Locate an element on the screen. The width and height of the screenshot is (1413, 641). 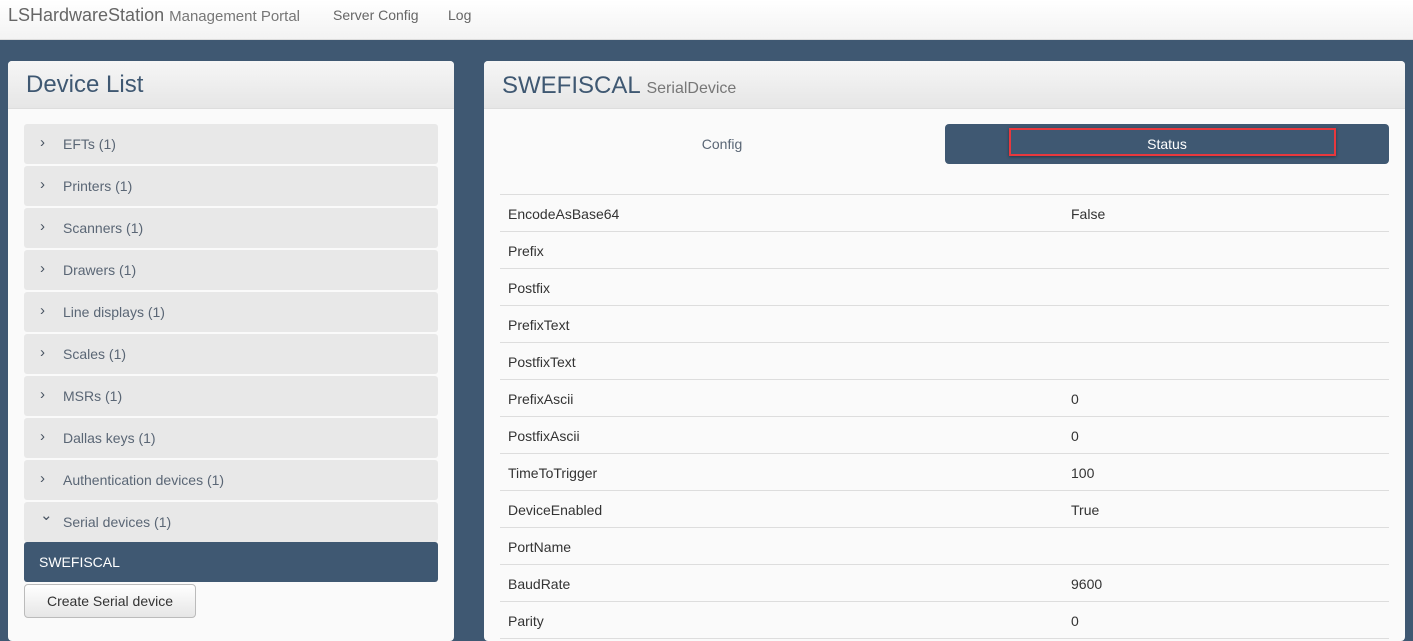
device-title: SWEFISCAL is located at coordinates (571, 85).